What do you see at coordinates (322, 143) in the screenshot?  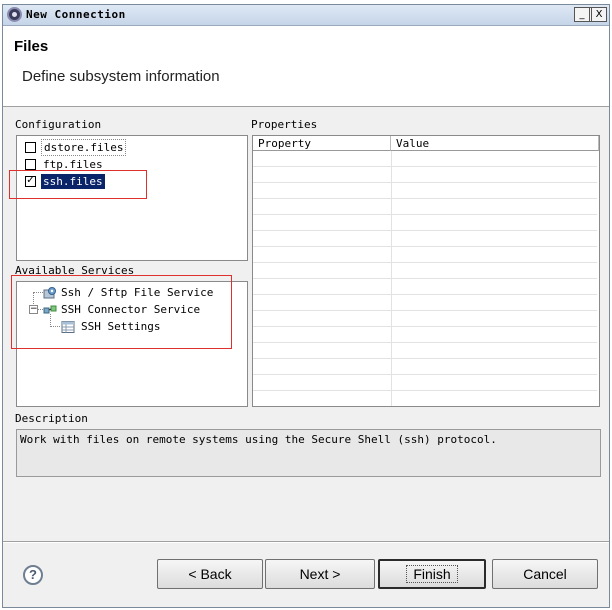 I see `property-column-header: Property` at bounding box center [322, 143].